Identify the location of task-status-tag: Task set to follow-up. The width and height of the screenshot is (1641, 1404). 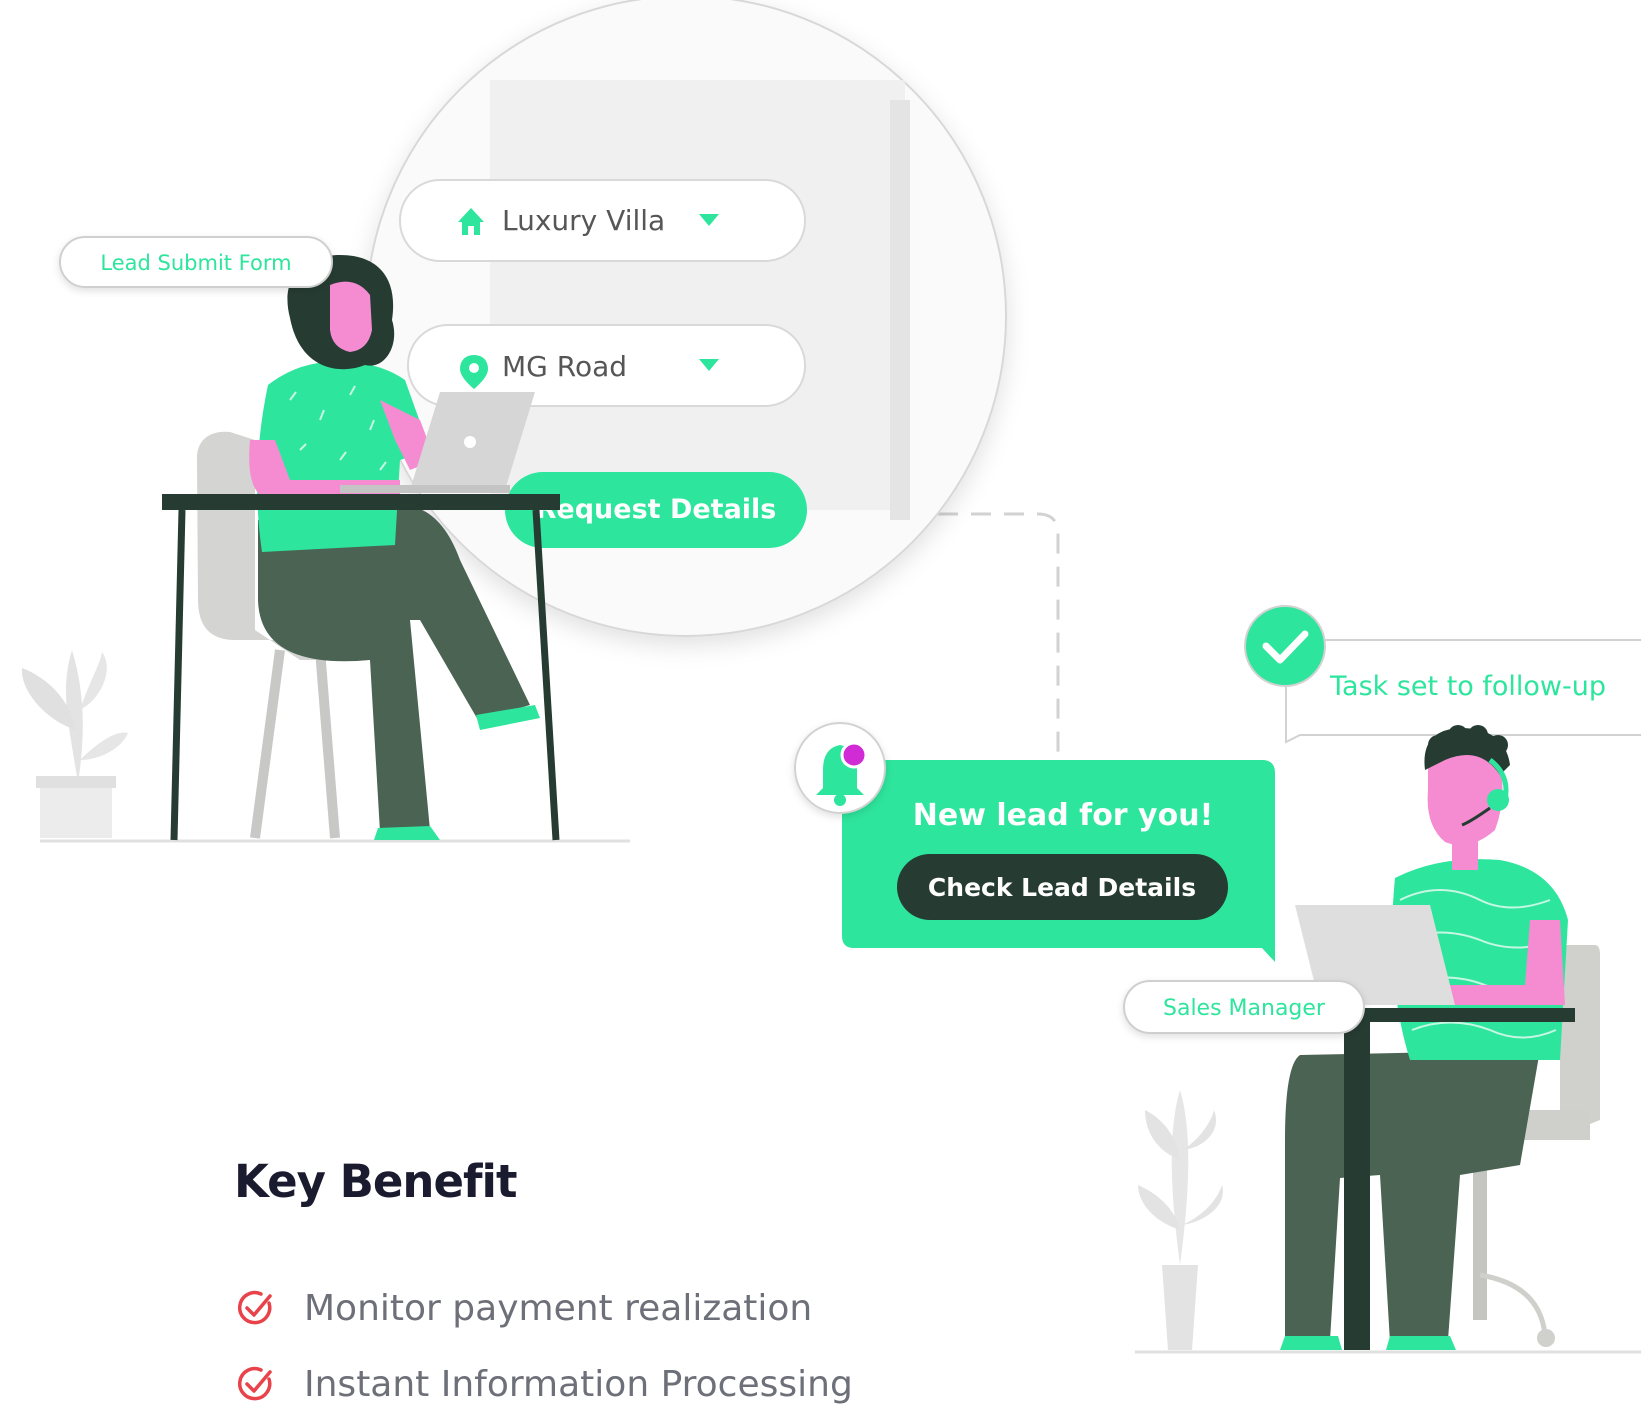
(1442, 674).